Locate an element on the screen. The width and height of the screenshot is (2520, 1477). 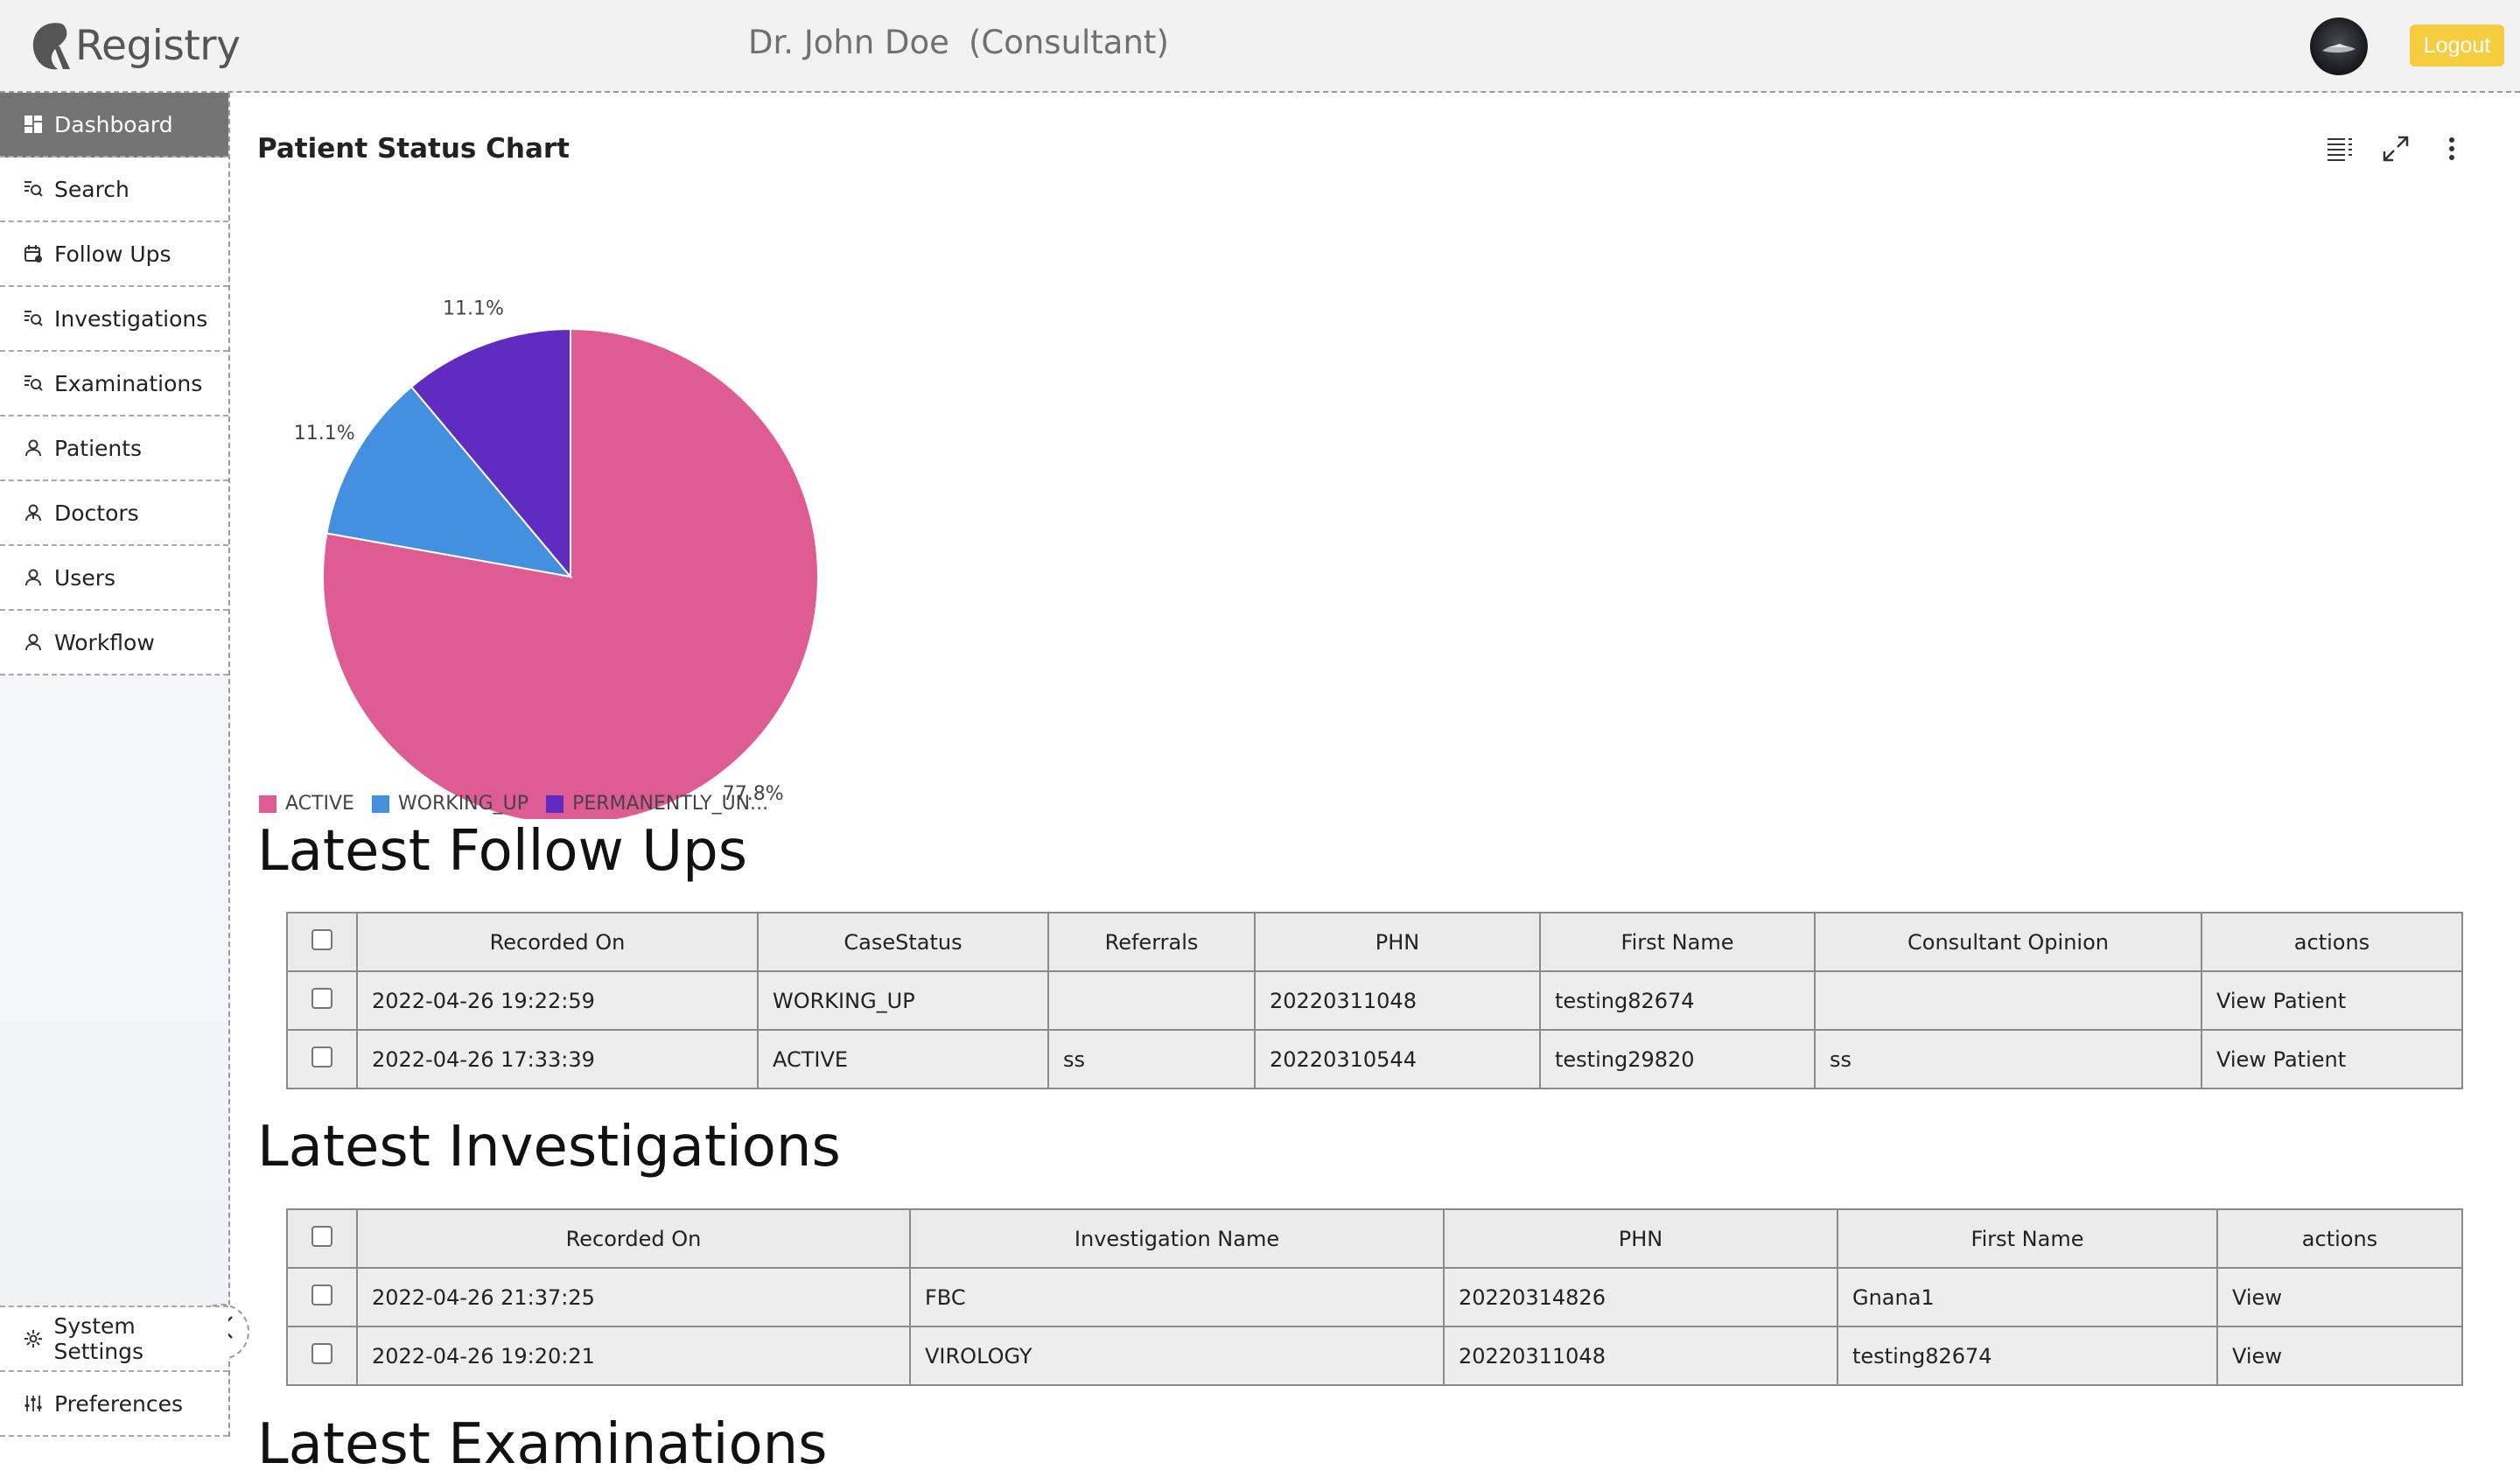
cell-recorded-on: 2022-04-26 17:33:39 is located at coordinates (557, 1059).